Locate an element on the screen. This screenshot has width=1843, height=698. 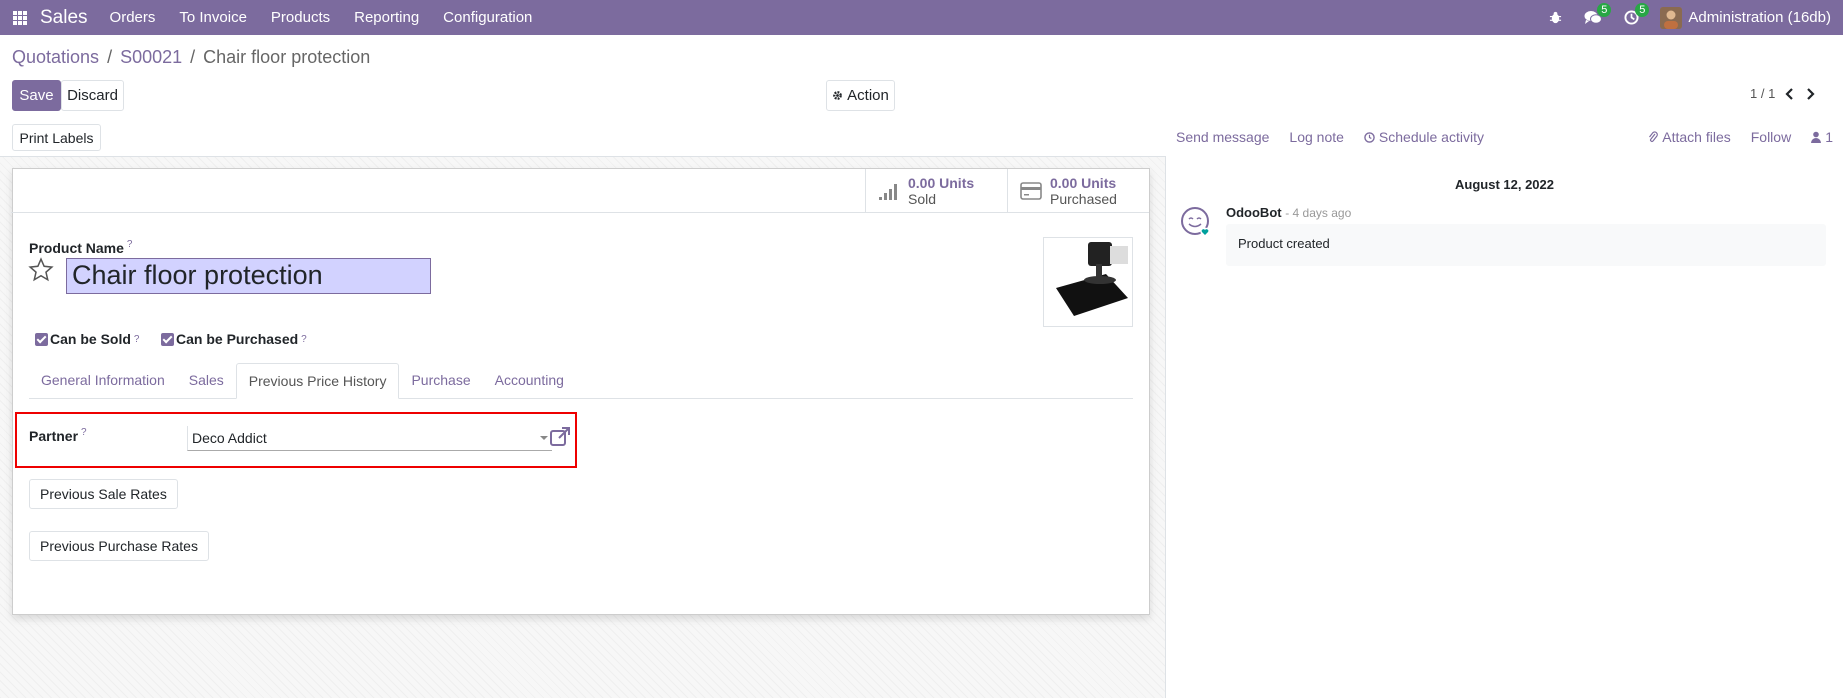
message-header: OdooBot - 4 days ago is located at coordinates (1288, 212).